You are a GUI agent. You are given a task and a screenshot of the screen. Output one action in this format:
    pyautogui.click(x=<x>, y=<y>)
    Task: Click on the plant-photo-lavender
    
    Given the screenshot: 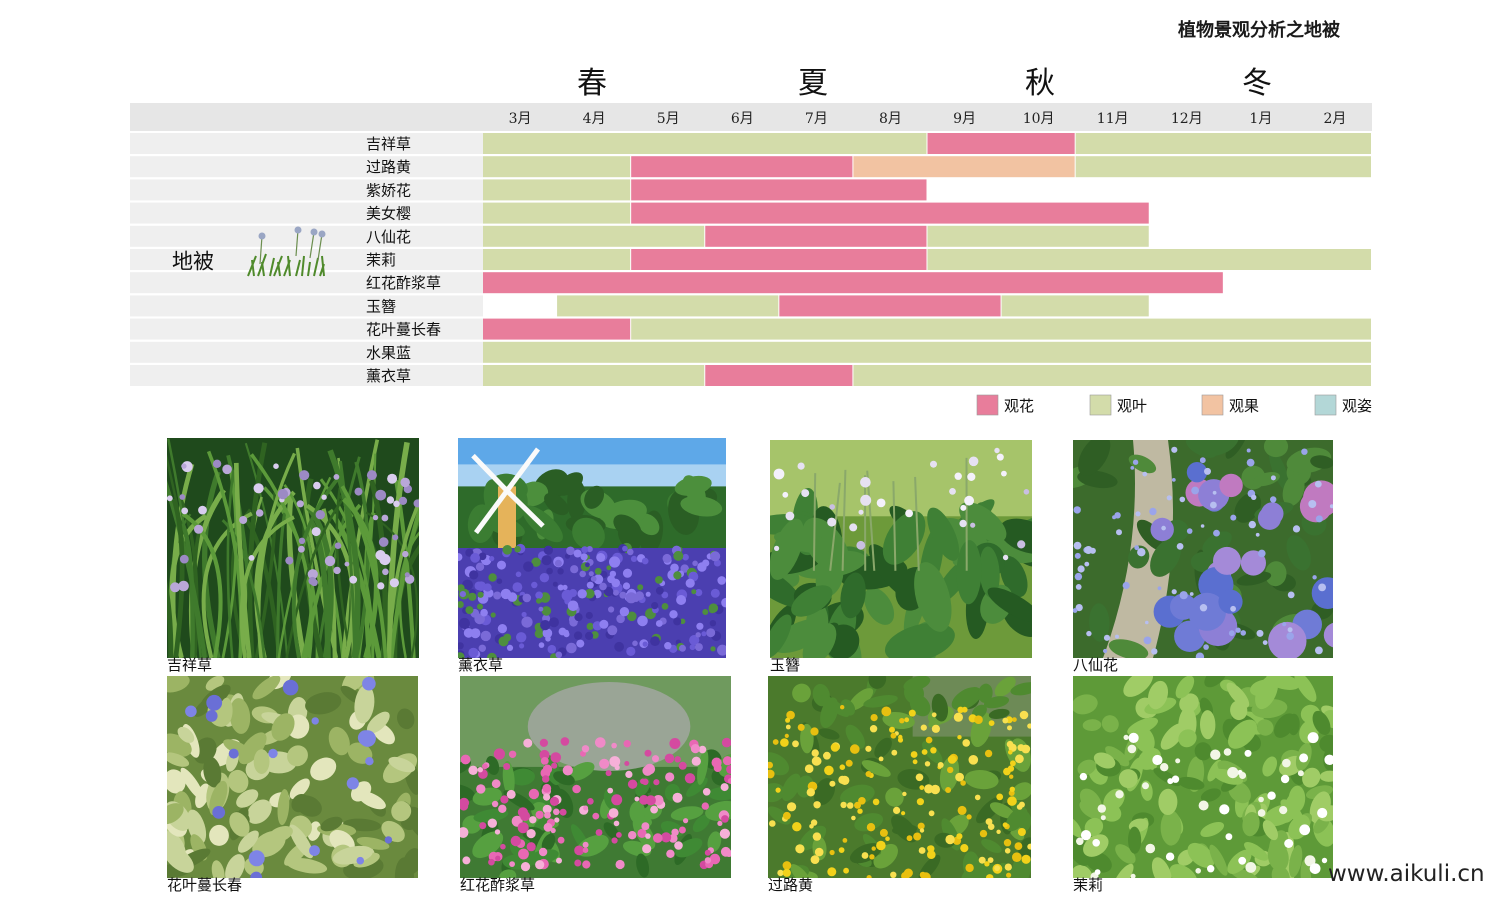 What is the action you would take?
    pyautogui.click(x=592, y=548)
    